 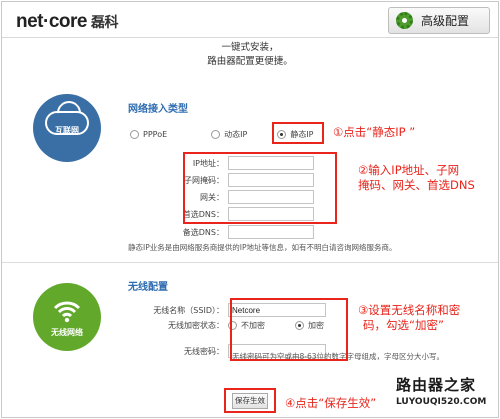 I want to click on wireless-network-icon: 无线网络, so click(x=67, y=317).